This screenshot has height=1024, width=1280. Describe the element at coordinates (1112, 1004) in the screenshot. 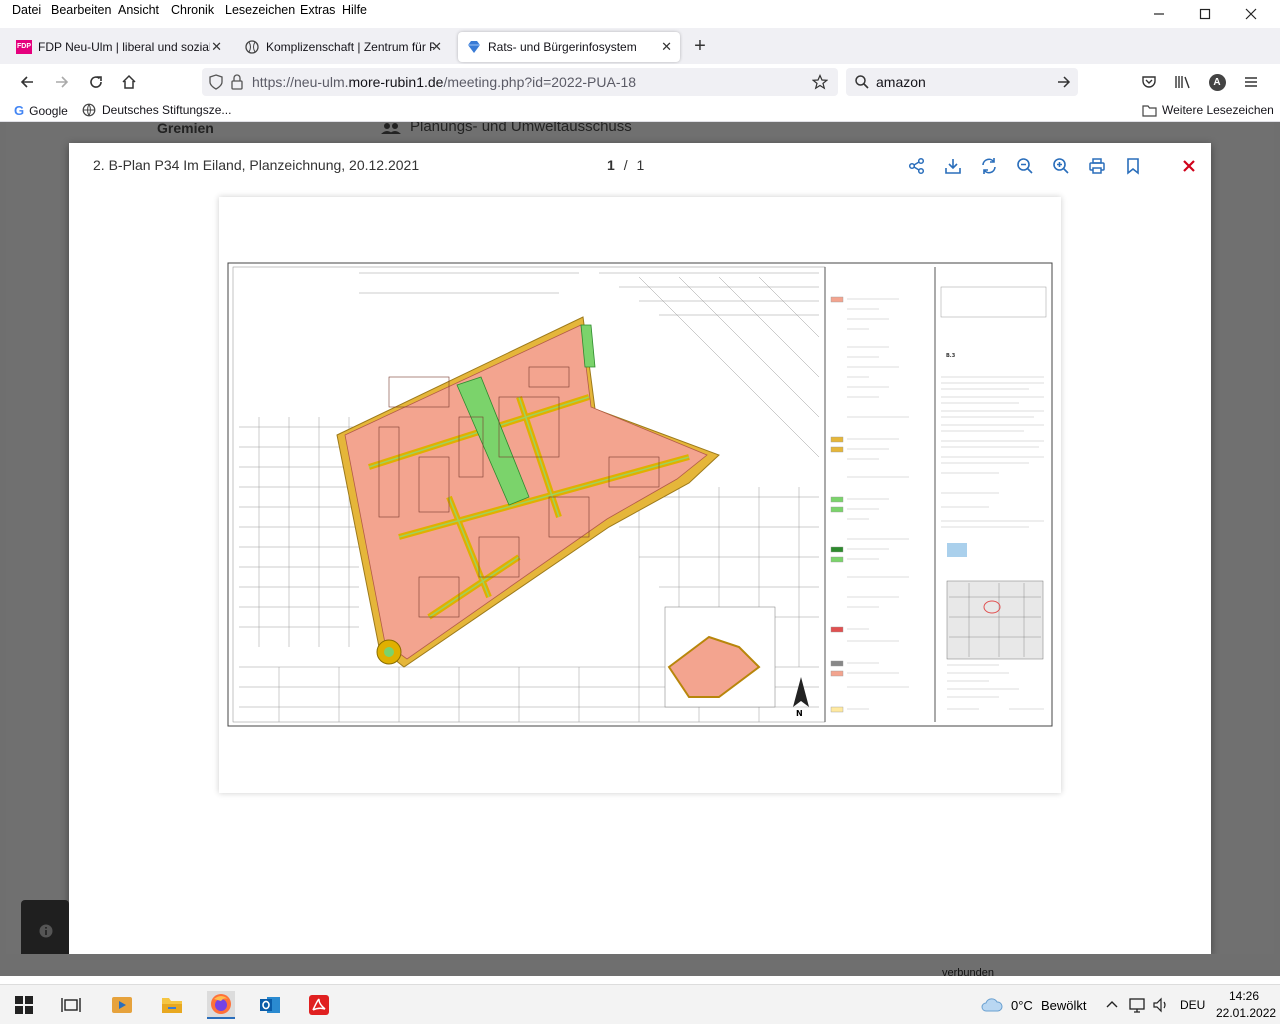

I see `chevron-up-icon` at that location.